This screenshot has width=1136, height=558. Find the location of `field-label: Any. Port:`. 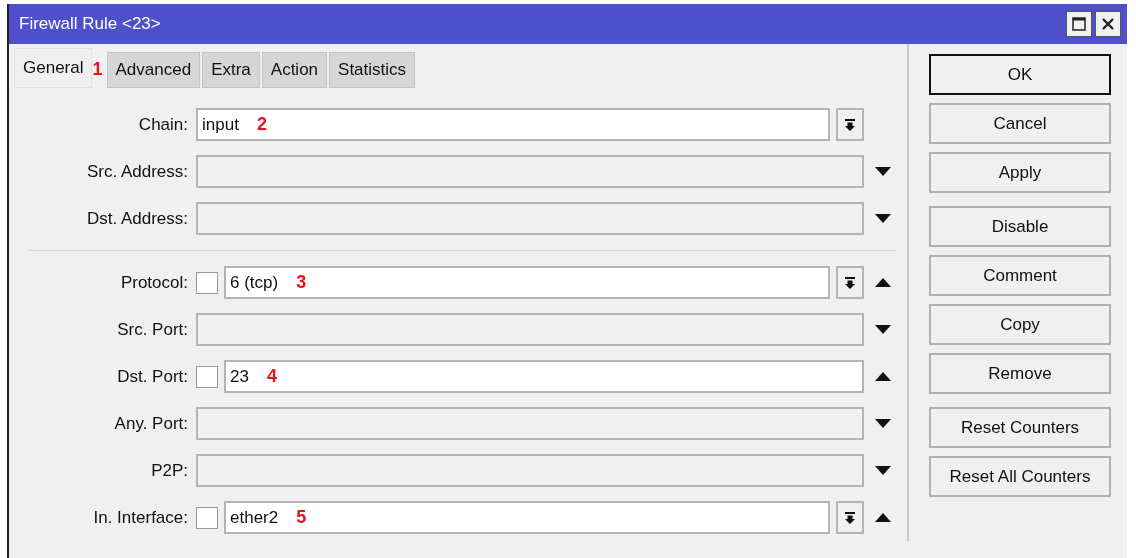

field-label: Any. Port: is located at coordinates (151, 423).